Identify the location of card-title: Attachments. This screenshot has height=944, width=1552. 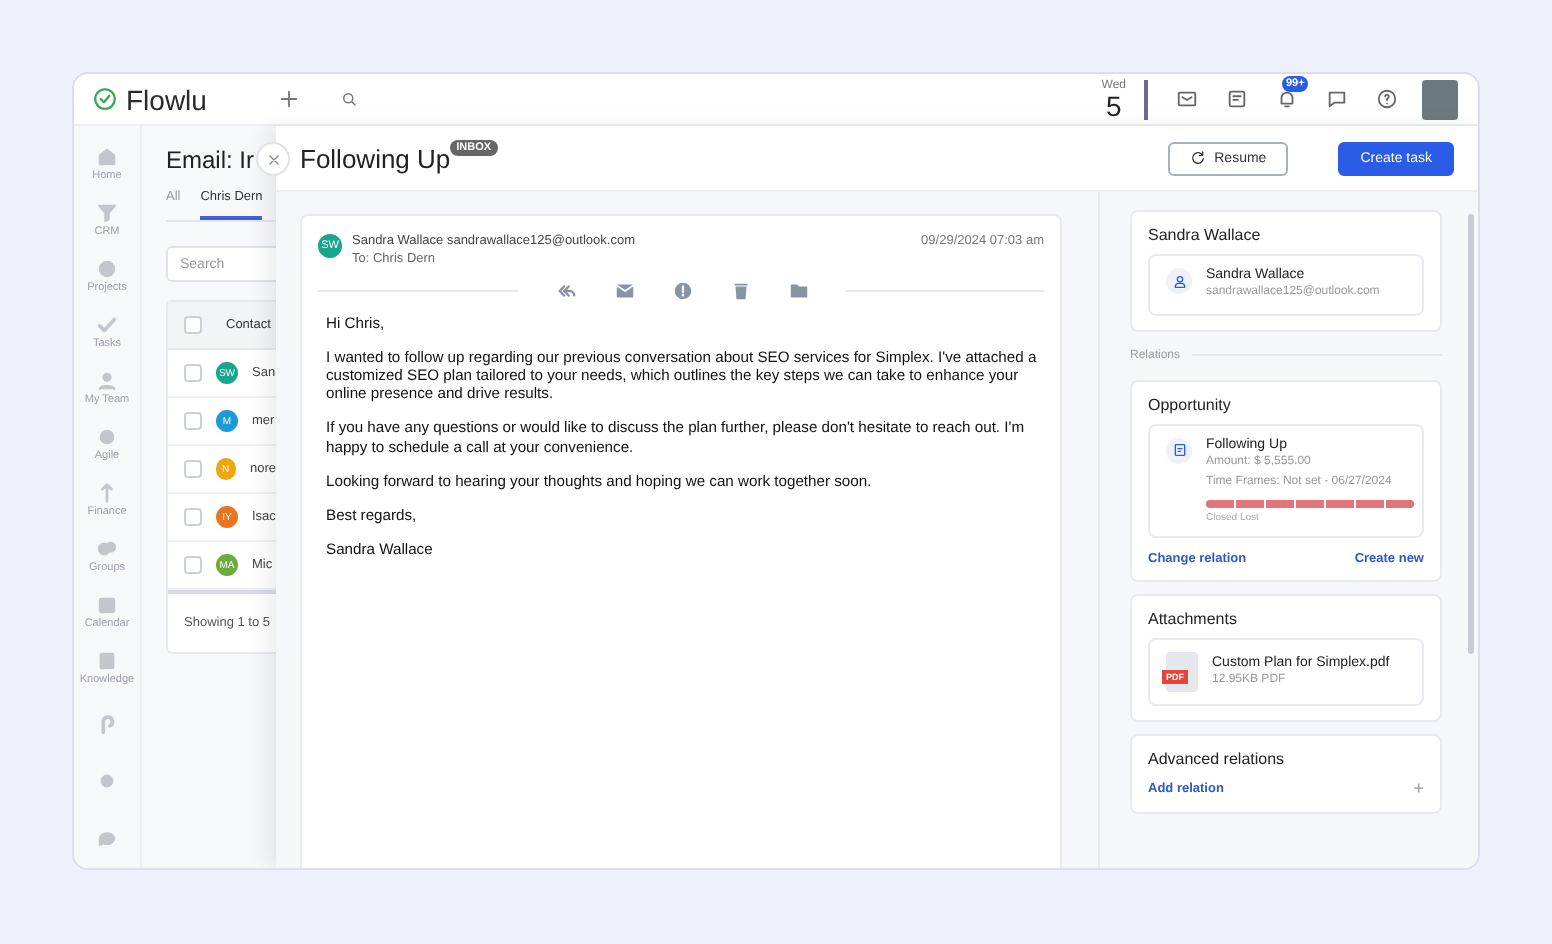
(1193, 619).